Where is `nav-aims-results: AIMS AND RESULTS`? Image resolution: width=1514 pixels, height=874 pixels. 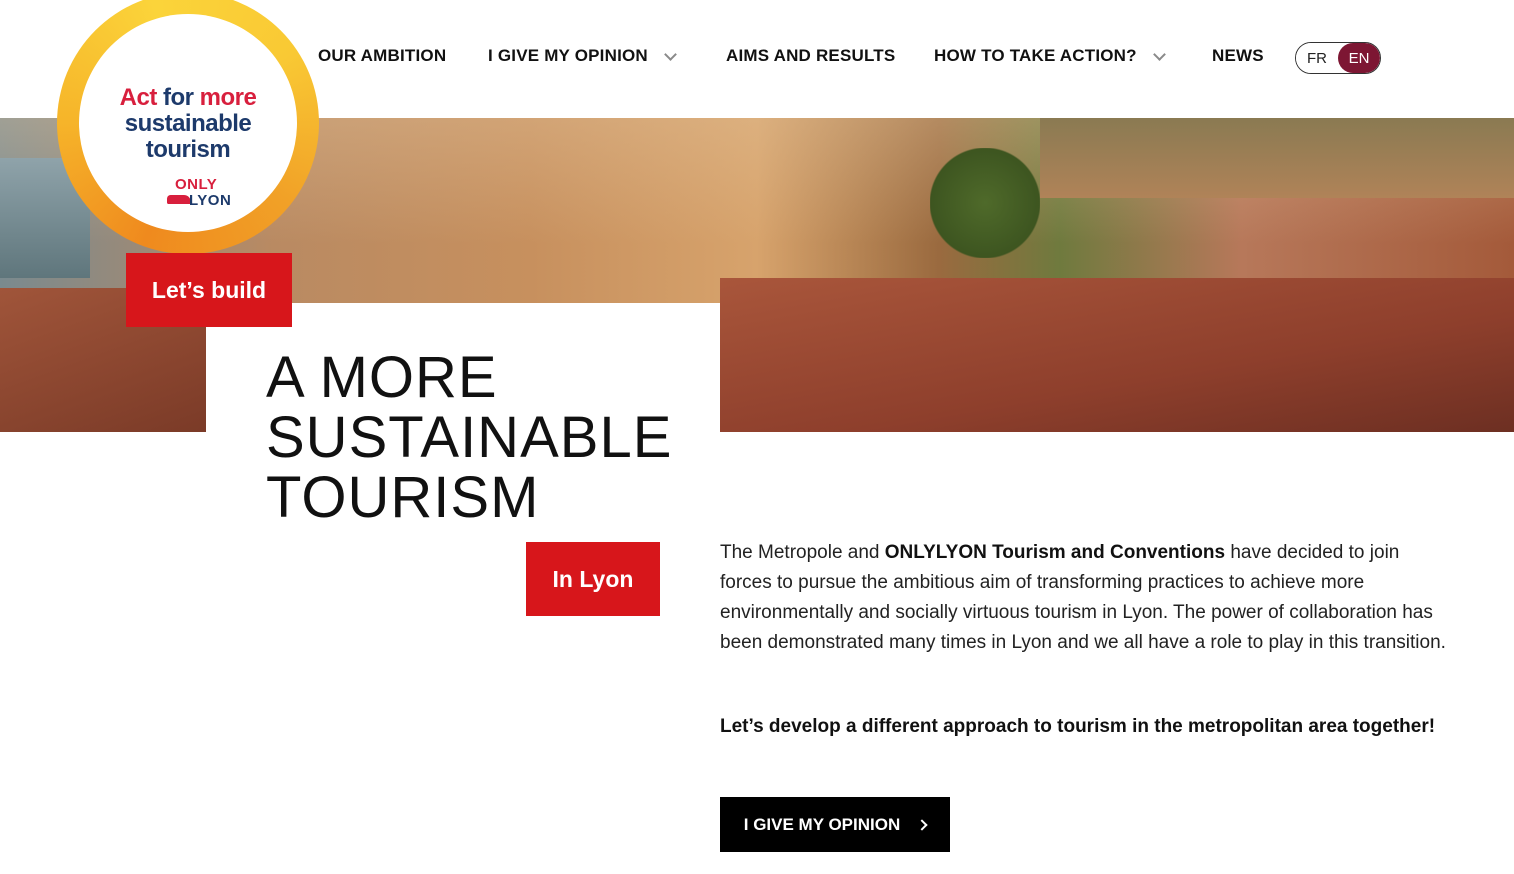 nav-aims-results: AIMS AND RESULTS is located at coordinates (810, 56).